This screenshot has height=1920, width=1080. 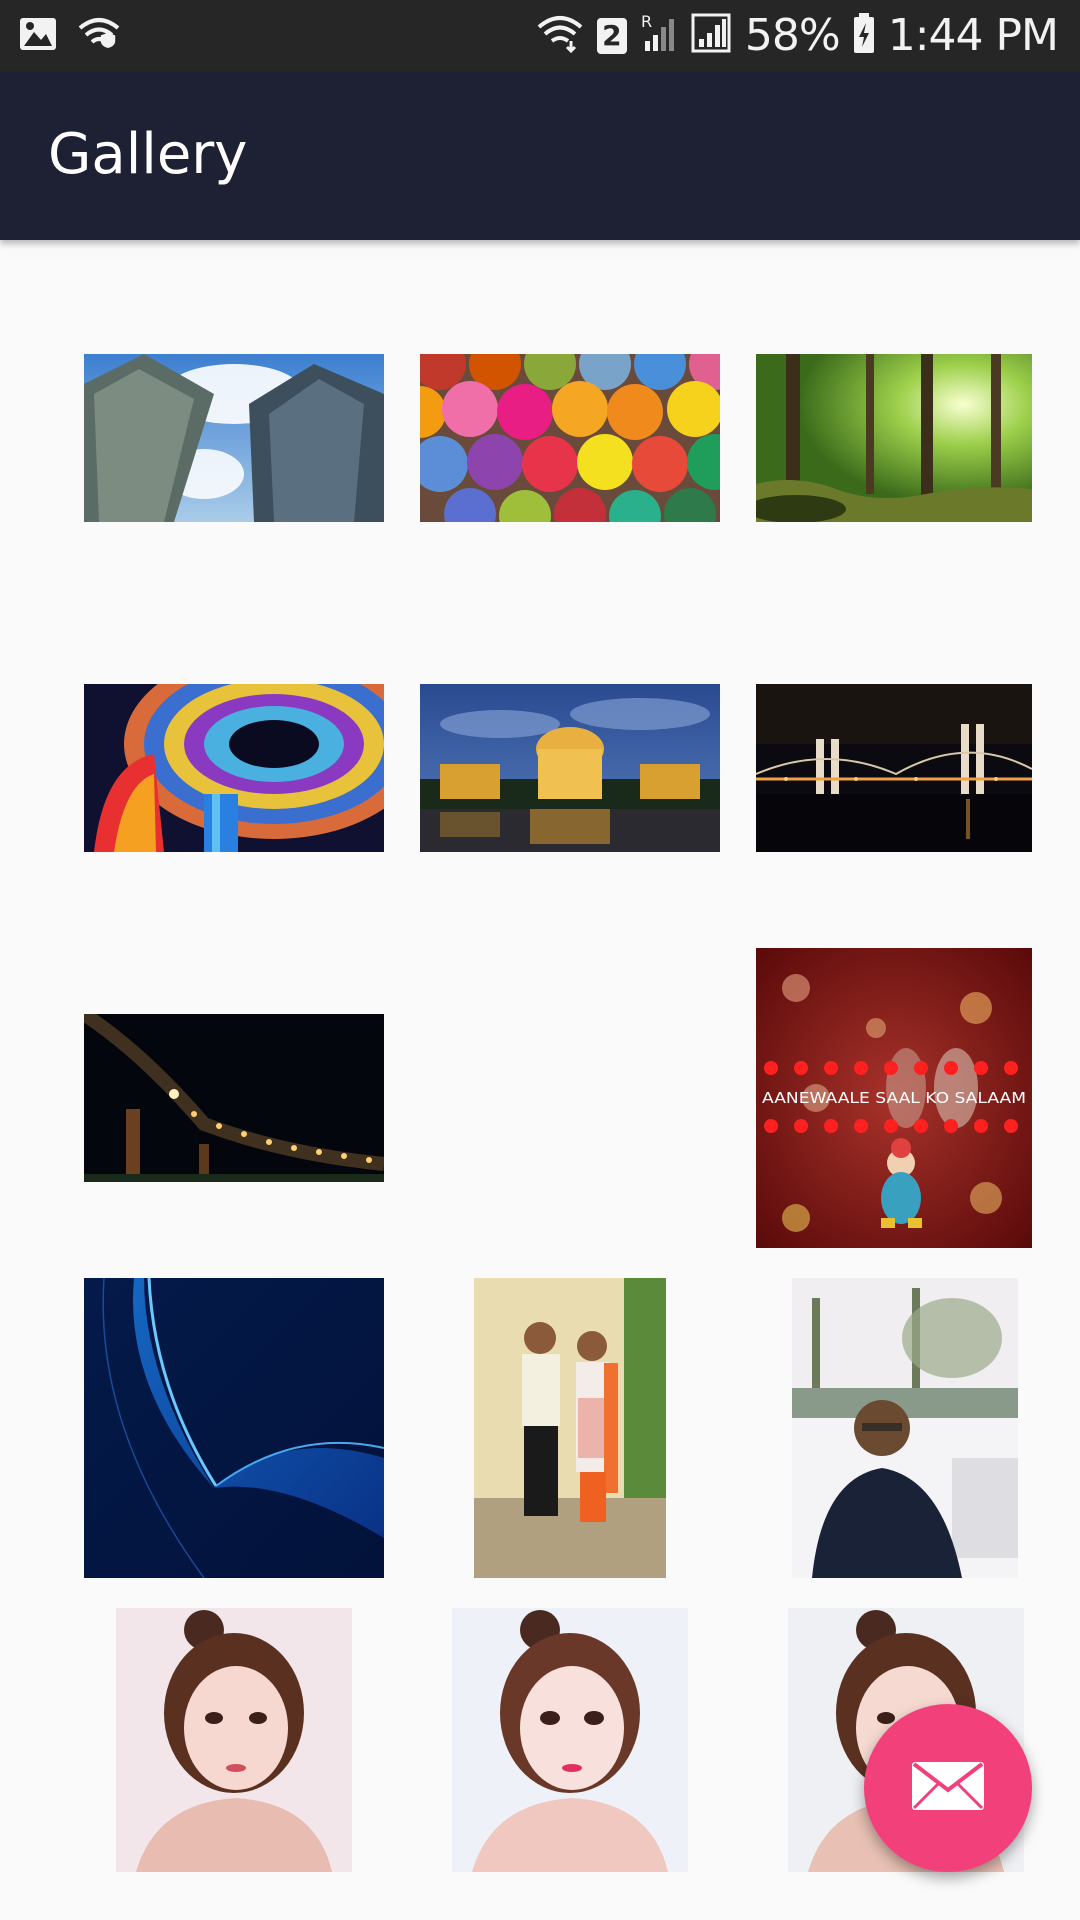 I want to click on wifi-data-icon, so click(x=560, y=35).